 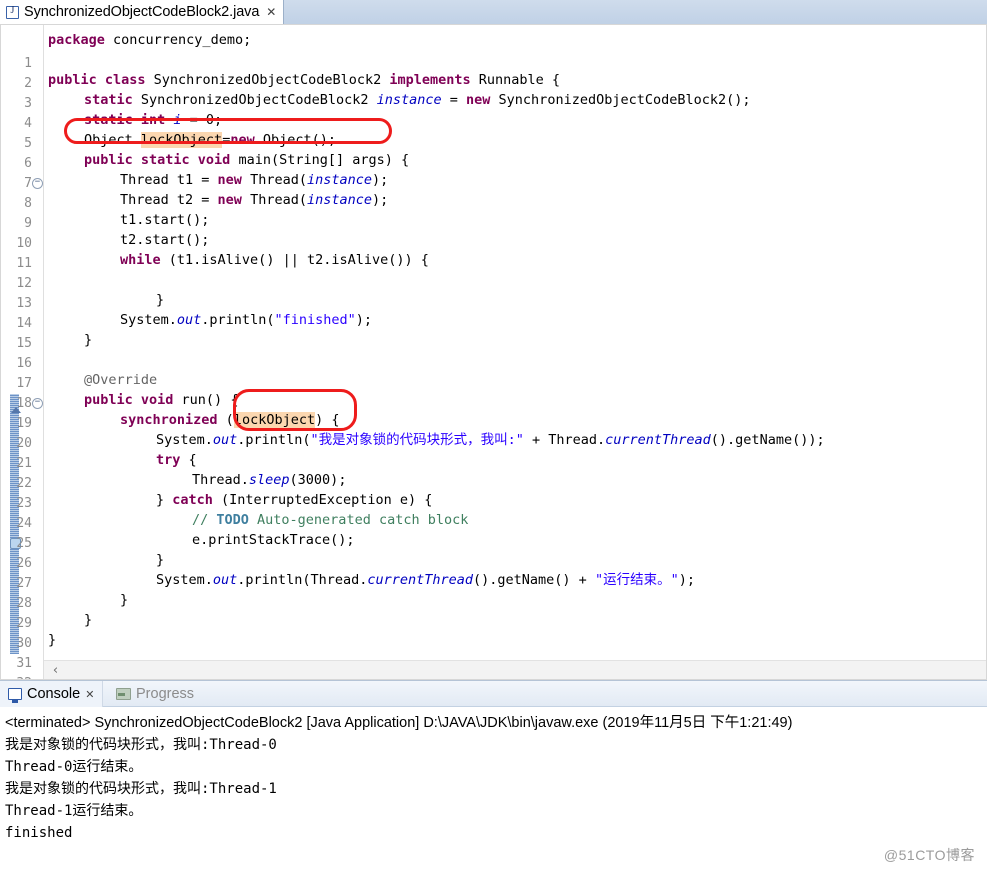 I want to click on code-token: (3000);, so click(x=318, y=480).